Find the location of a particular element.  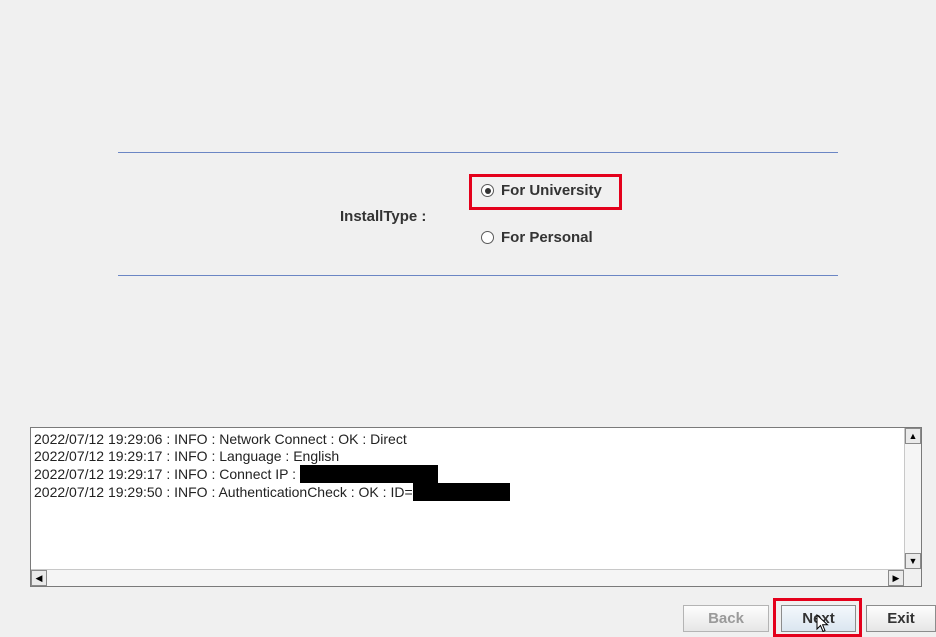

pointer-cursor-icon is located at coordinates (822, 623).